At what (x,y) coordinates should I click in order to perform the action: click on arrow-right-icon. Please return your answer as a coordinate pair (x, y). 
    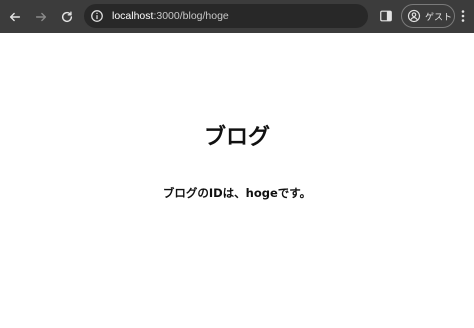
    Looking at the image, I should click on (41, 16).